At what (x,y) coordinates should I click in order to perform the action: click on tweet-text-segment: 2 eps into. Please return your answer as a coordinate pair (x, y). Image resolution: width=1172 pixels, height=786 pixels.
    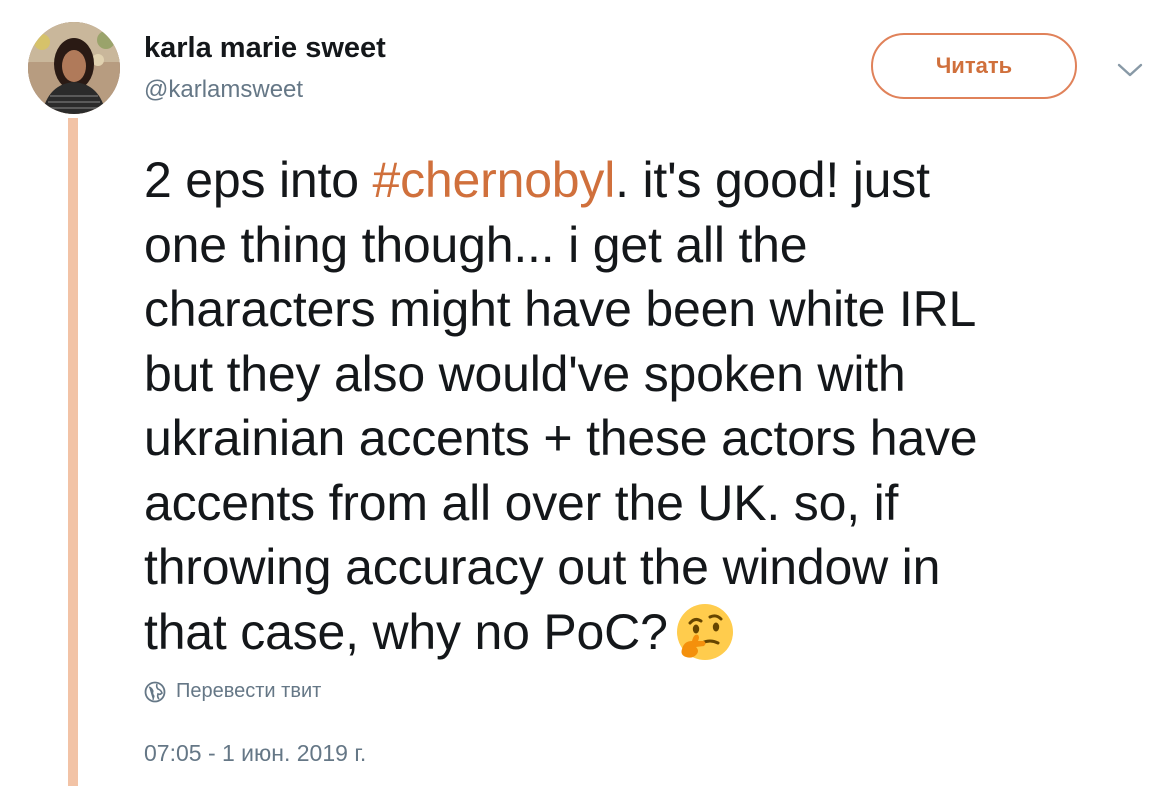
    Looking at the image, I should click on (258, 180).